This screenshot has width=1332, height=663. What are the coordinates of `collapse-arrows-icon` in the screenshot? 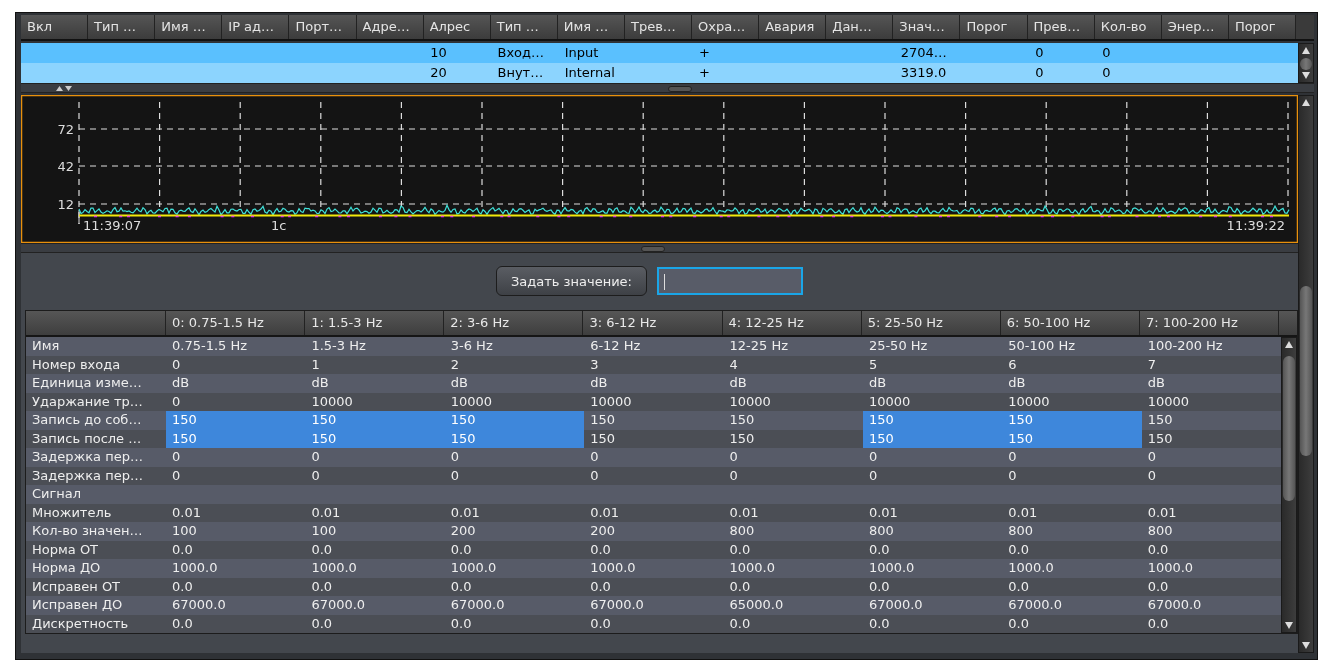 It's located at (64, 88).